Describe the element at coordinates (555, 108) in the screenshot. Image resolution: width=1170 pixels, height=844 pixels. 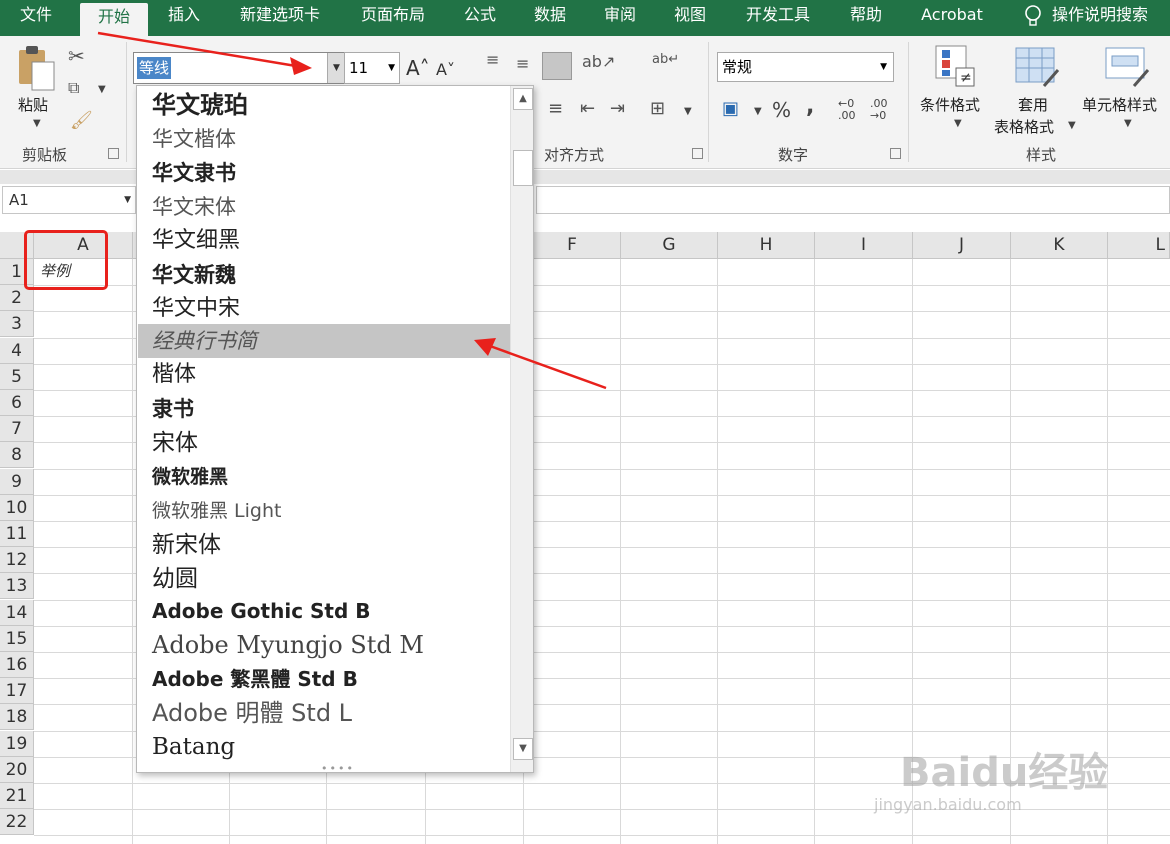
I see `align-right-icon: ≡` at that location.